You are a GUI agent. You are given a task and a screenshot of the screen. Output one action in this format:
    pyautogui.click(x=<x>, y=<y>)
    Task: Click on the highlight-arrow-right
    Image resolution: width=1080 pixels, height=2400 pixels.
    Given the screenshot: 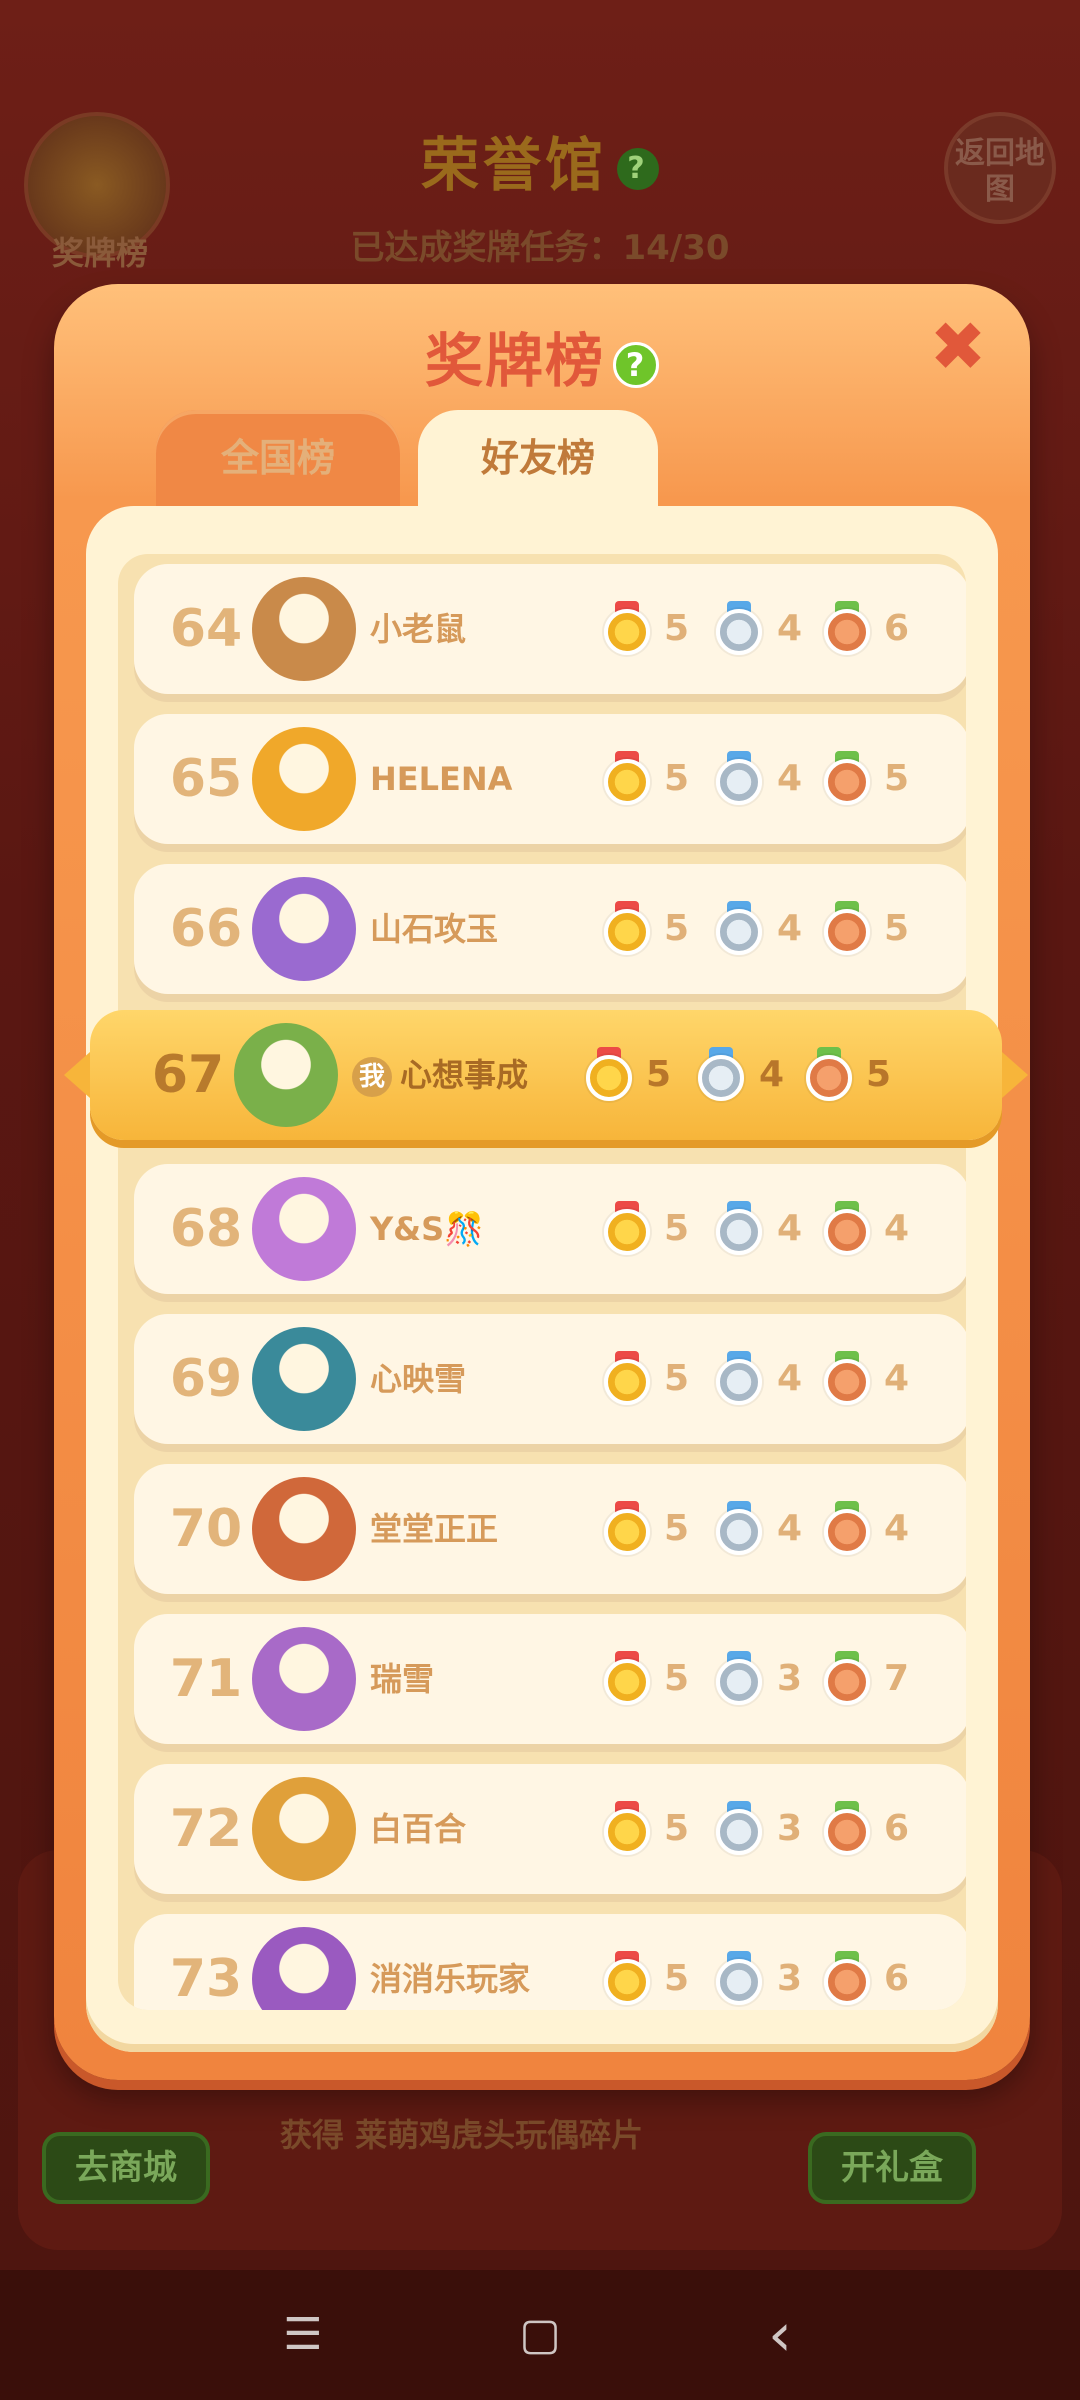 What is the action you would take?
    pyautogui.click(x=1015, y=1075)
    